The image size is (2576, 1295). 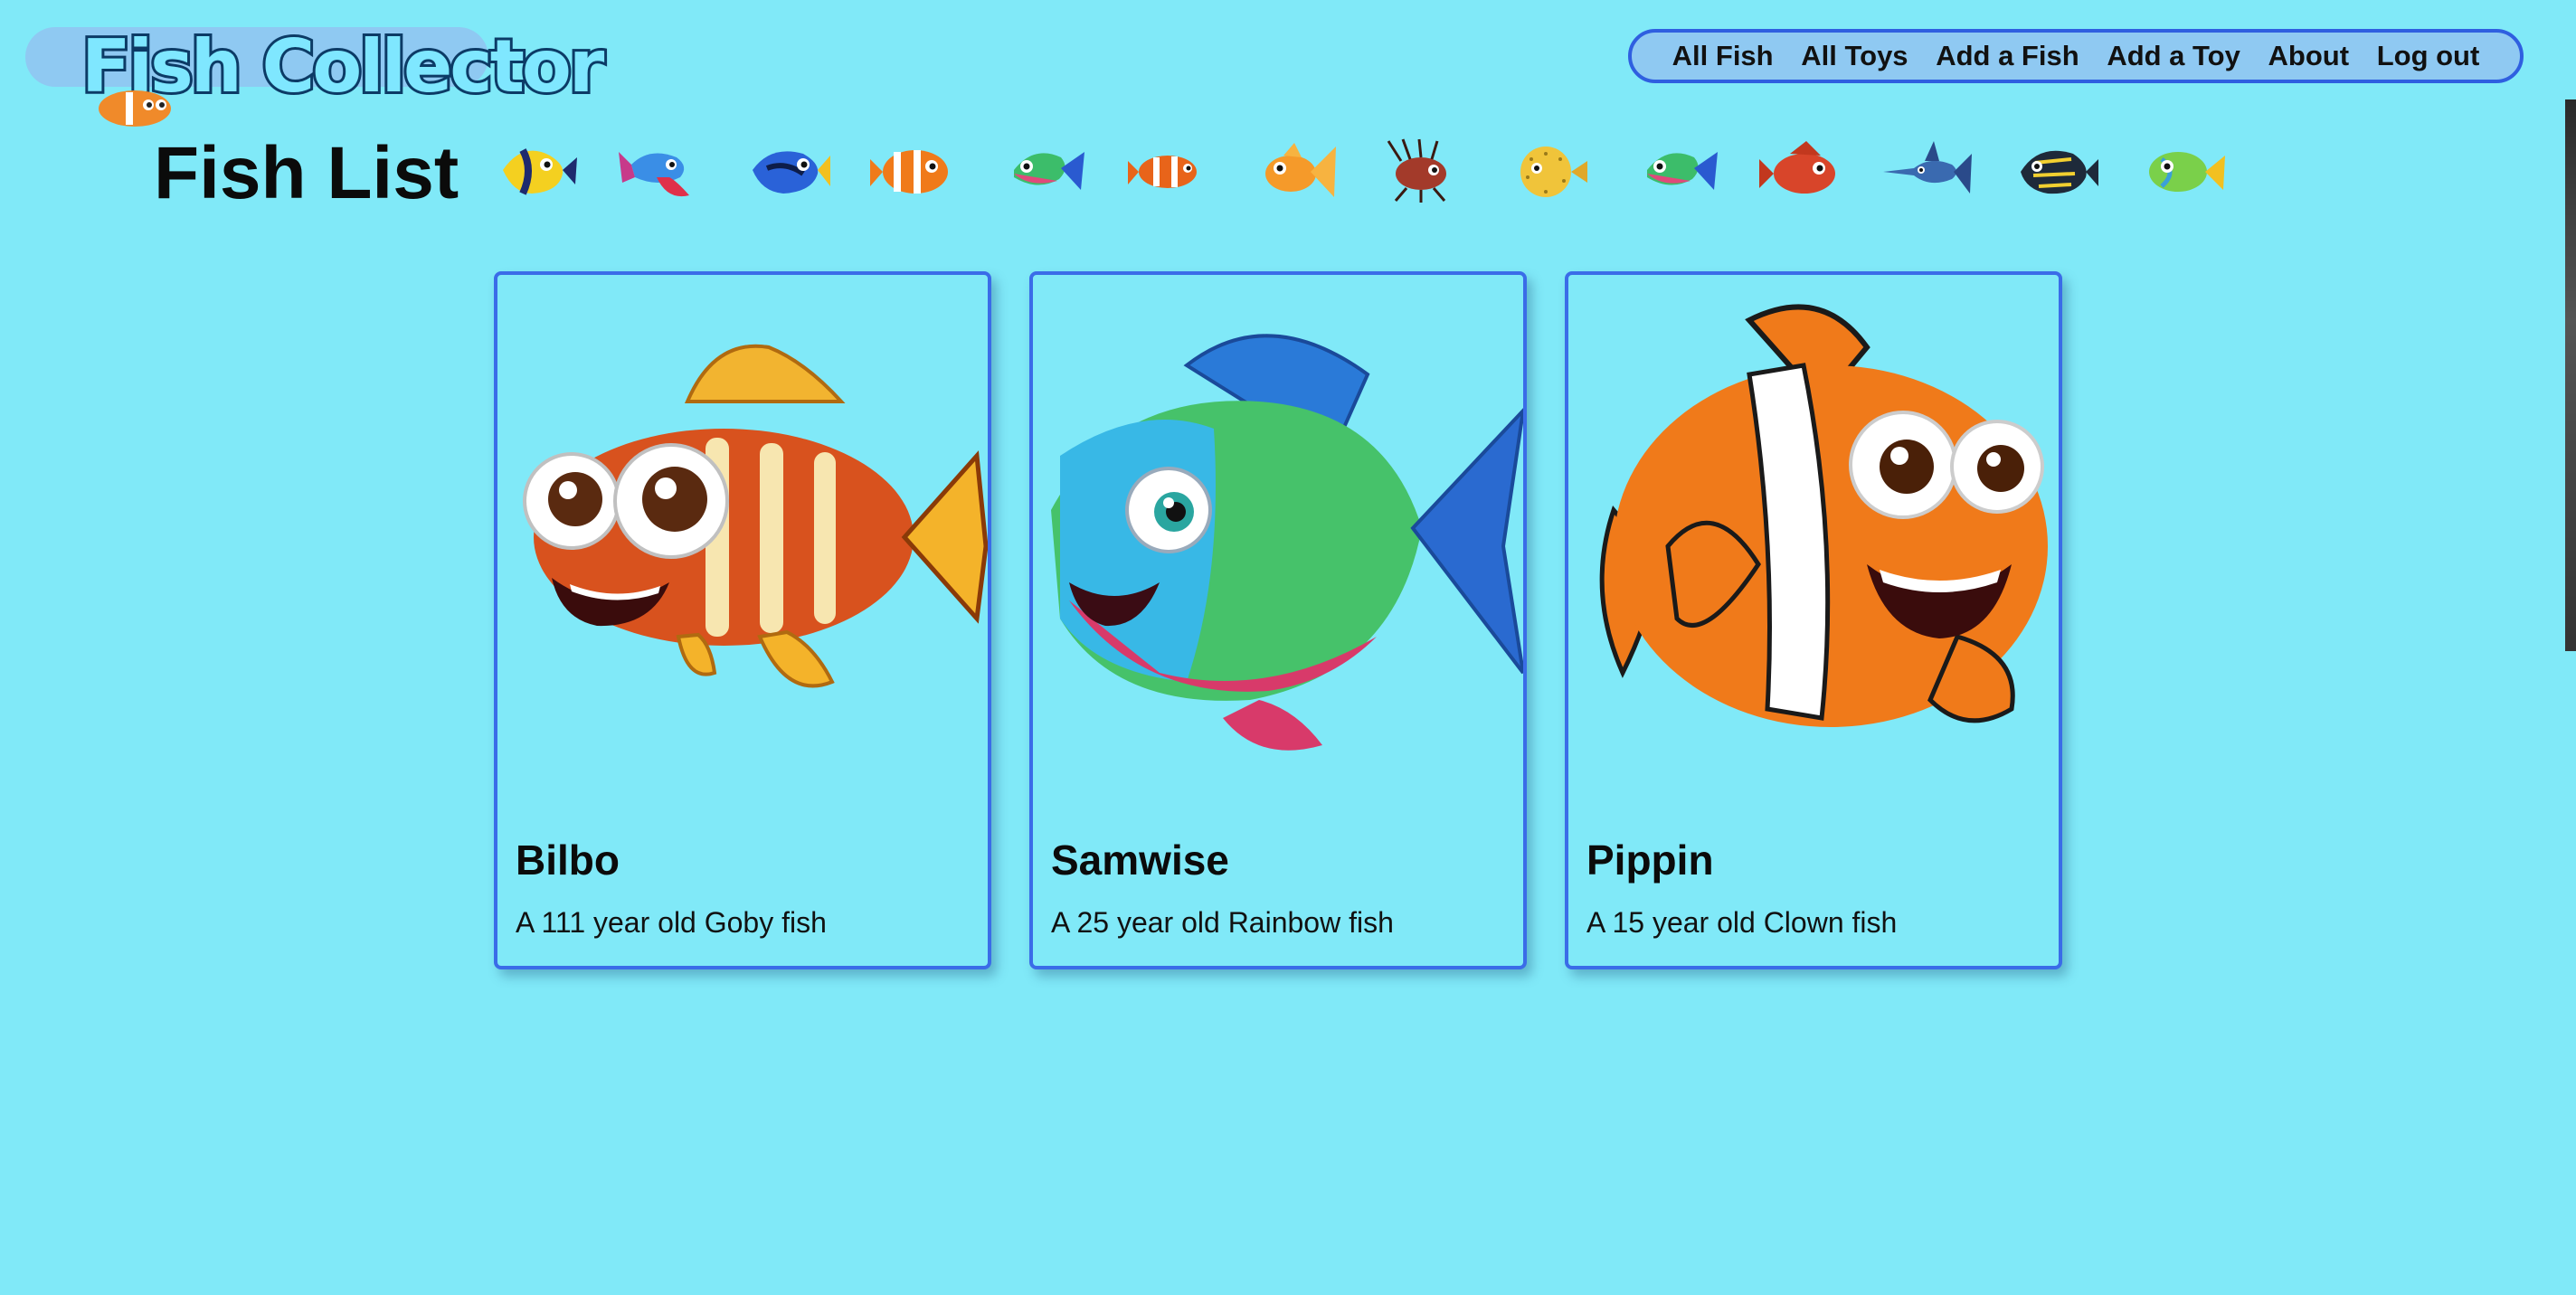 I want to click on page-title: Fish List, so click(x=307, y=173).